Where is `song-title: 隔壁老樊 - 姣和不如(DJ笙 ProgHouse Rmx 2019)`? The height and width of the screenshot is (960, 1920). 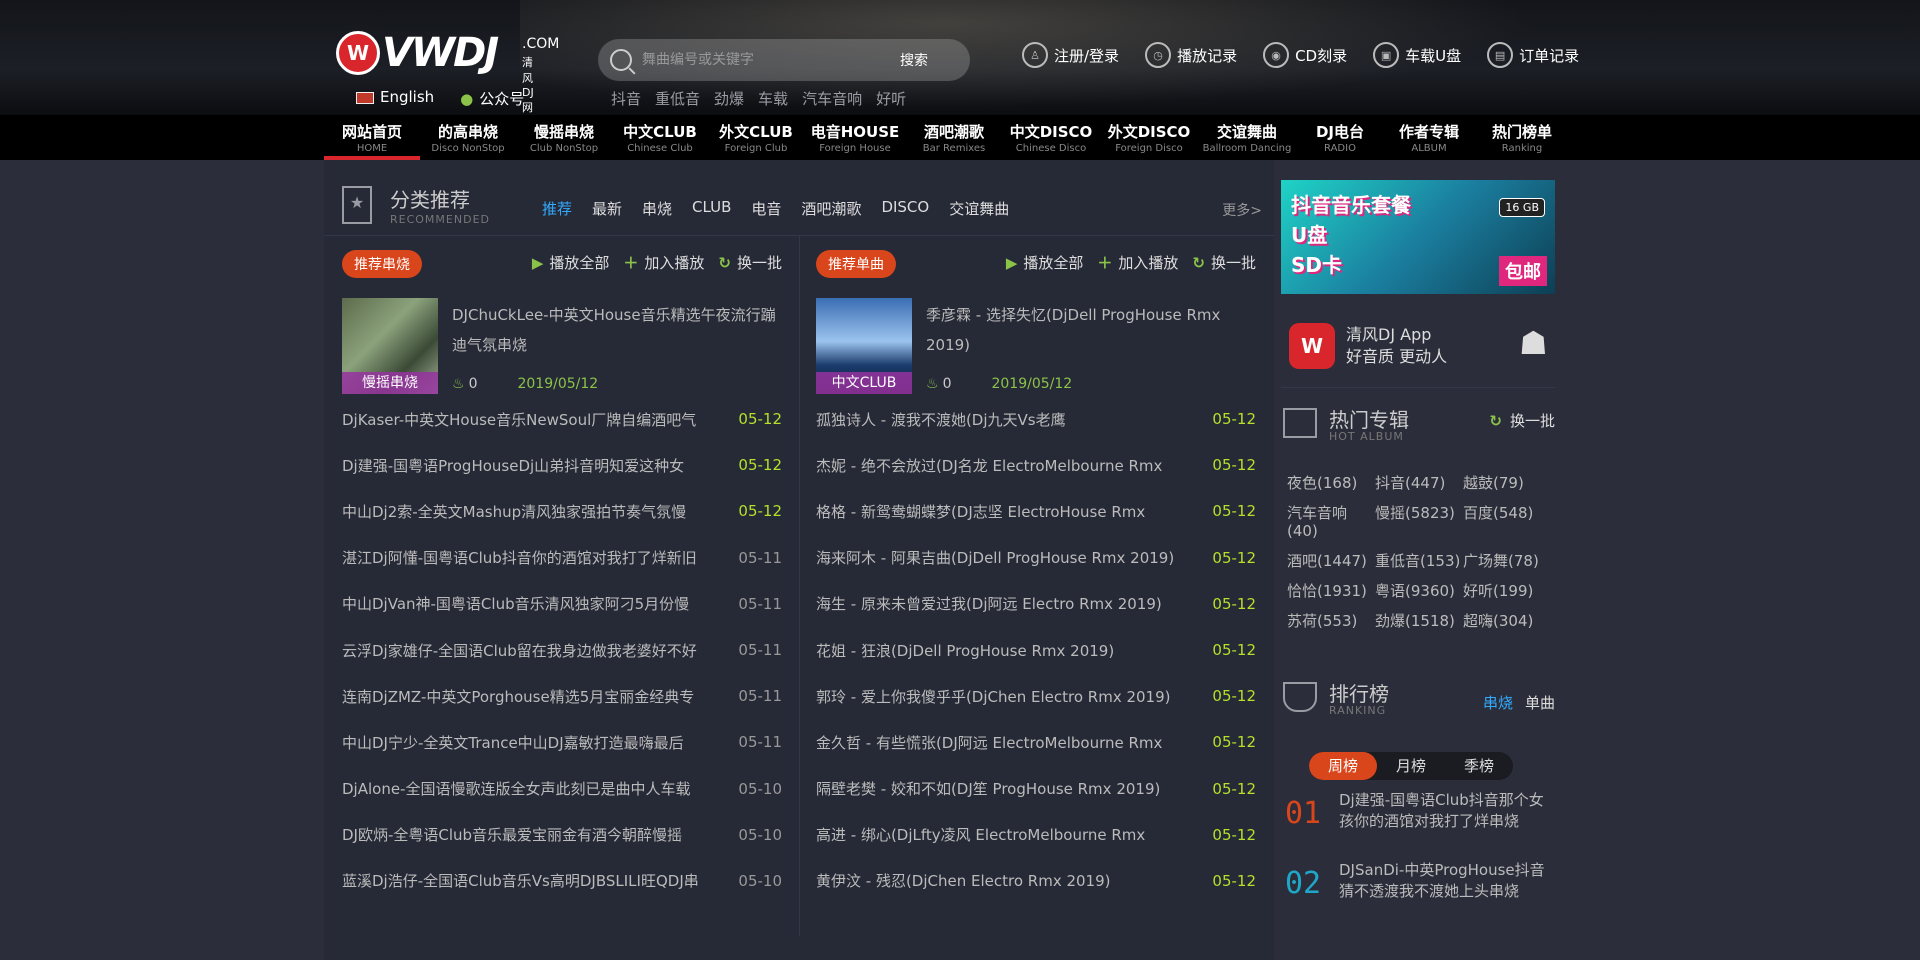 song-title: 隔壁老樊 - 姣和不如(DJ笙 ProgHouse Rmx 2019) is located at coordinates (1001, 788).